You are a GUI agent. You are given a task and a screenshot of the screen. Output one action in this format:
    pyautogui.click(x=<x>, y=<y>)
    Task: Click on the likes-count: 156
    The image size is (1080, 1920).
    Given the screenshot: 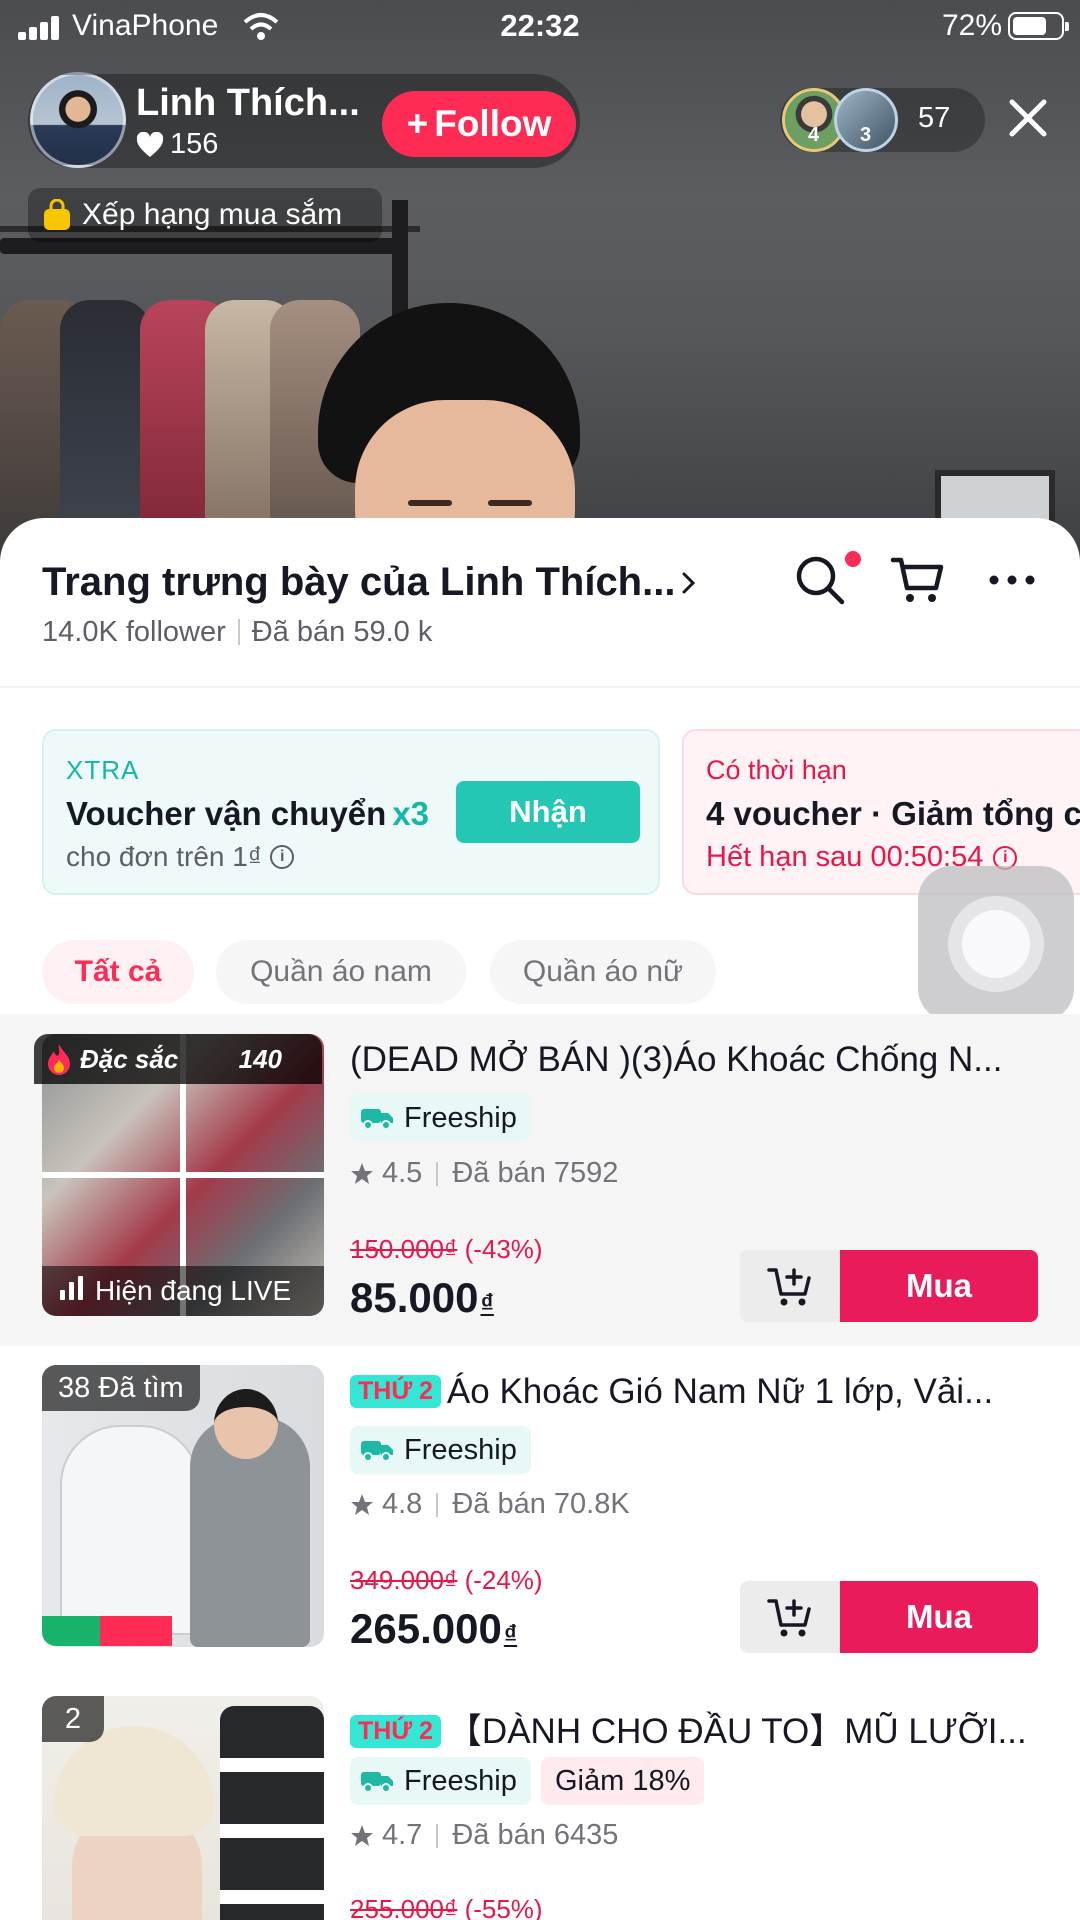 What is the action you would take?
    pyautogui.click(x=194, y=144)
    